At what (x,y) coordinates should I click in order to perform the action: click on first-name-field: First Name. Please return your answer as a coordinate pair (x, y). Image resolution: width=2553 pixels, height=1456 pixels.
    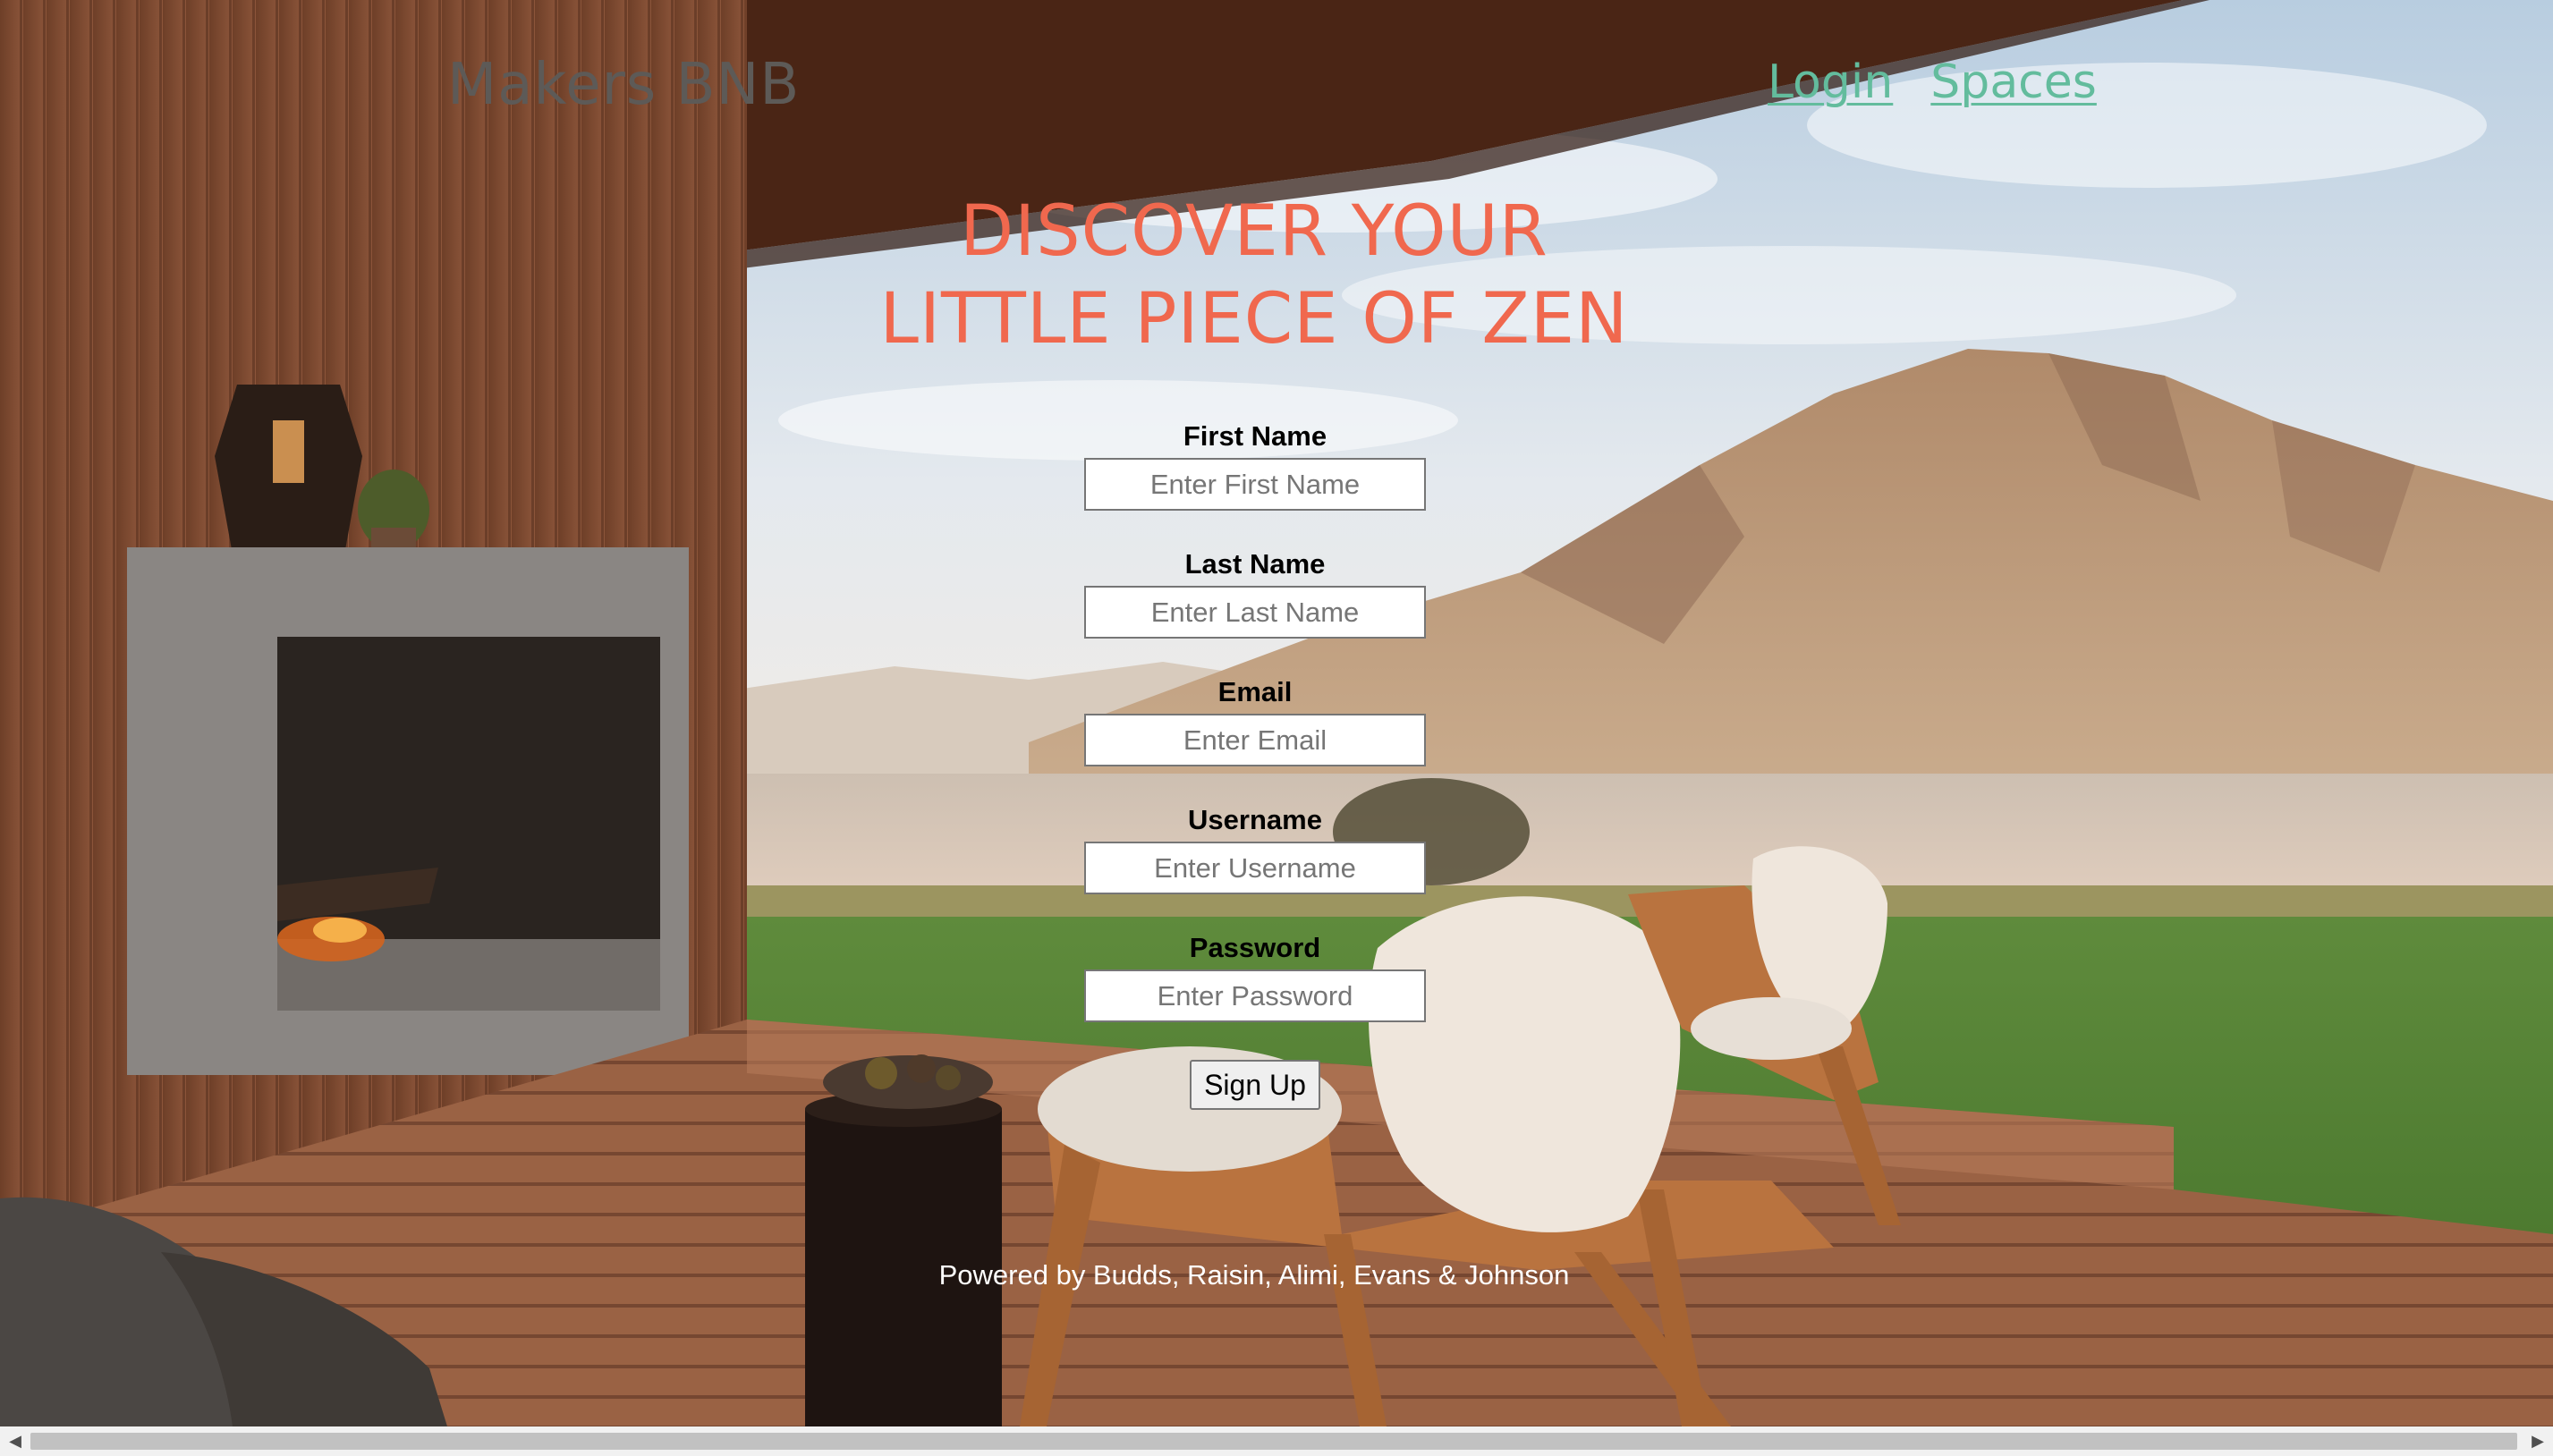
    Looking at the image, I should click on (1255, 465).